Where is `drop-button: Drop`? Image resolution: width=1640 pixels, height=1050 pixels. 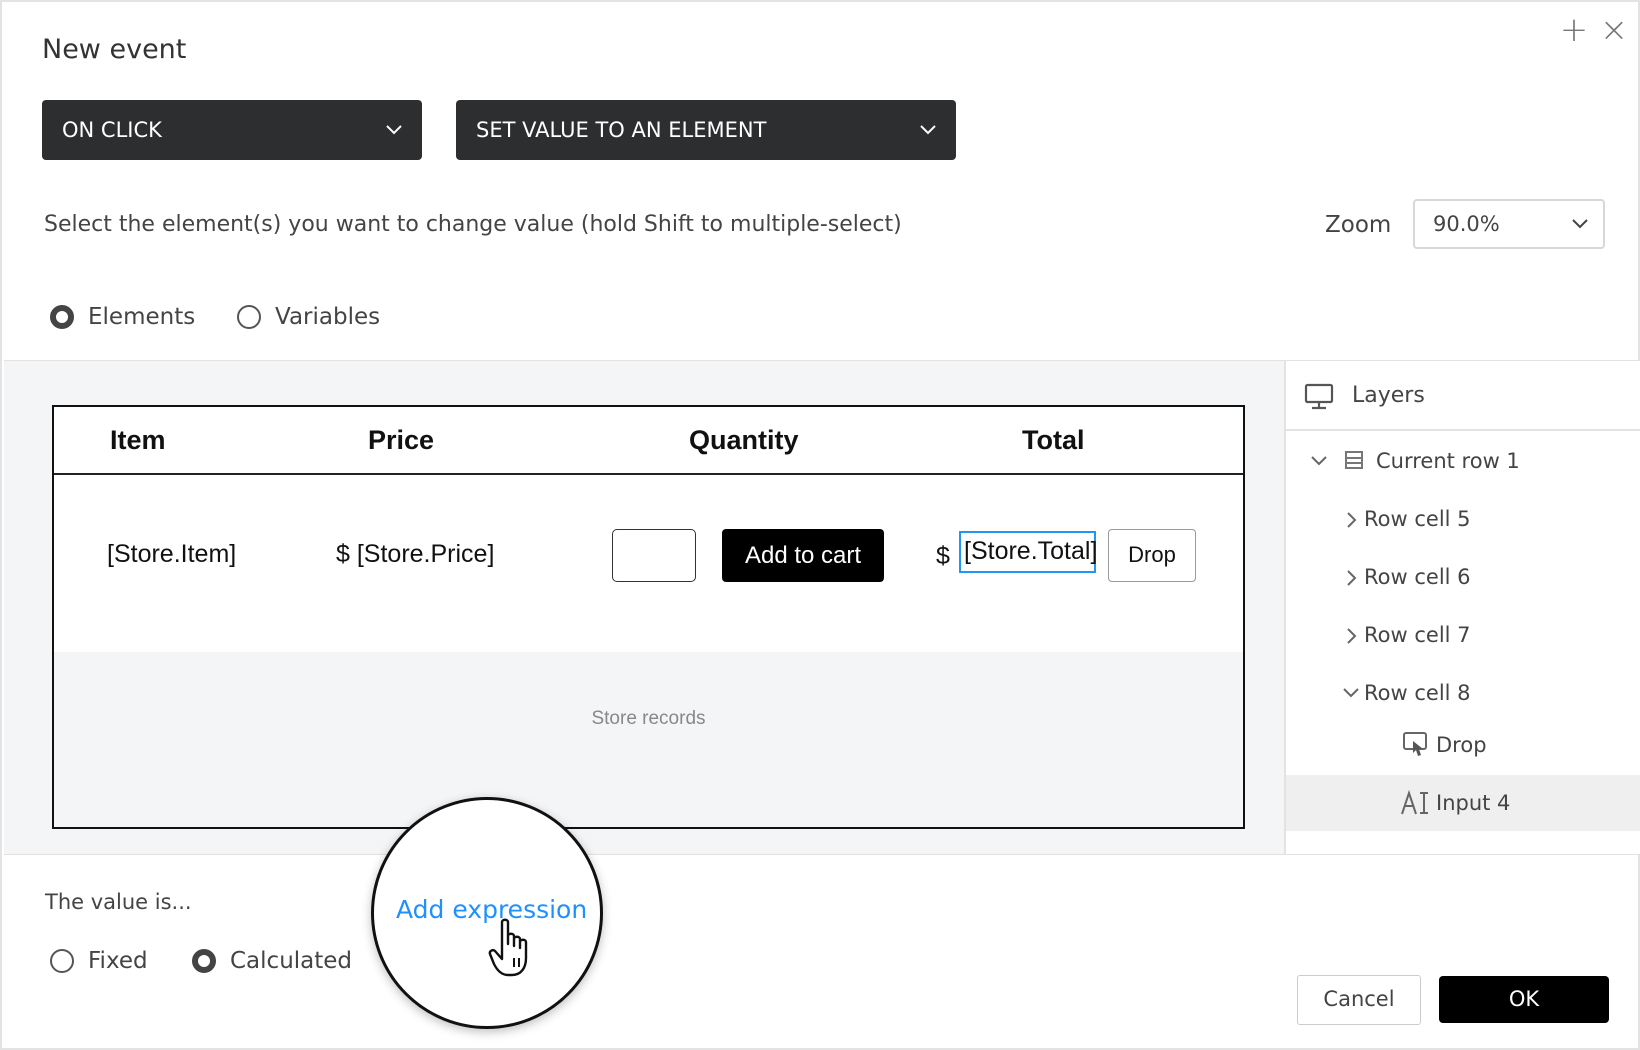 drop-button: Drop is located at coordinates (1152, 555).